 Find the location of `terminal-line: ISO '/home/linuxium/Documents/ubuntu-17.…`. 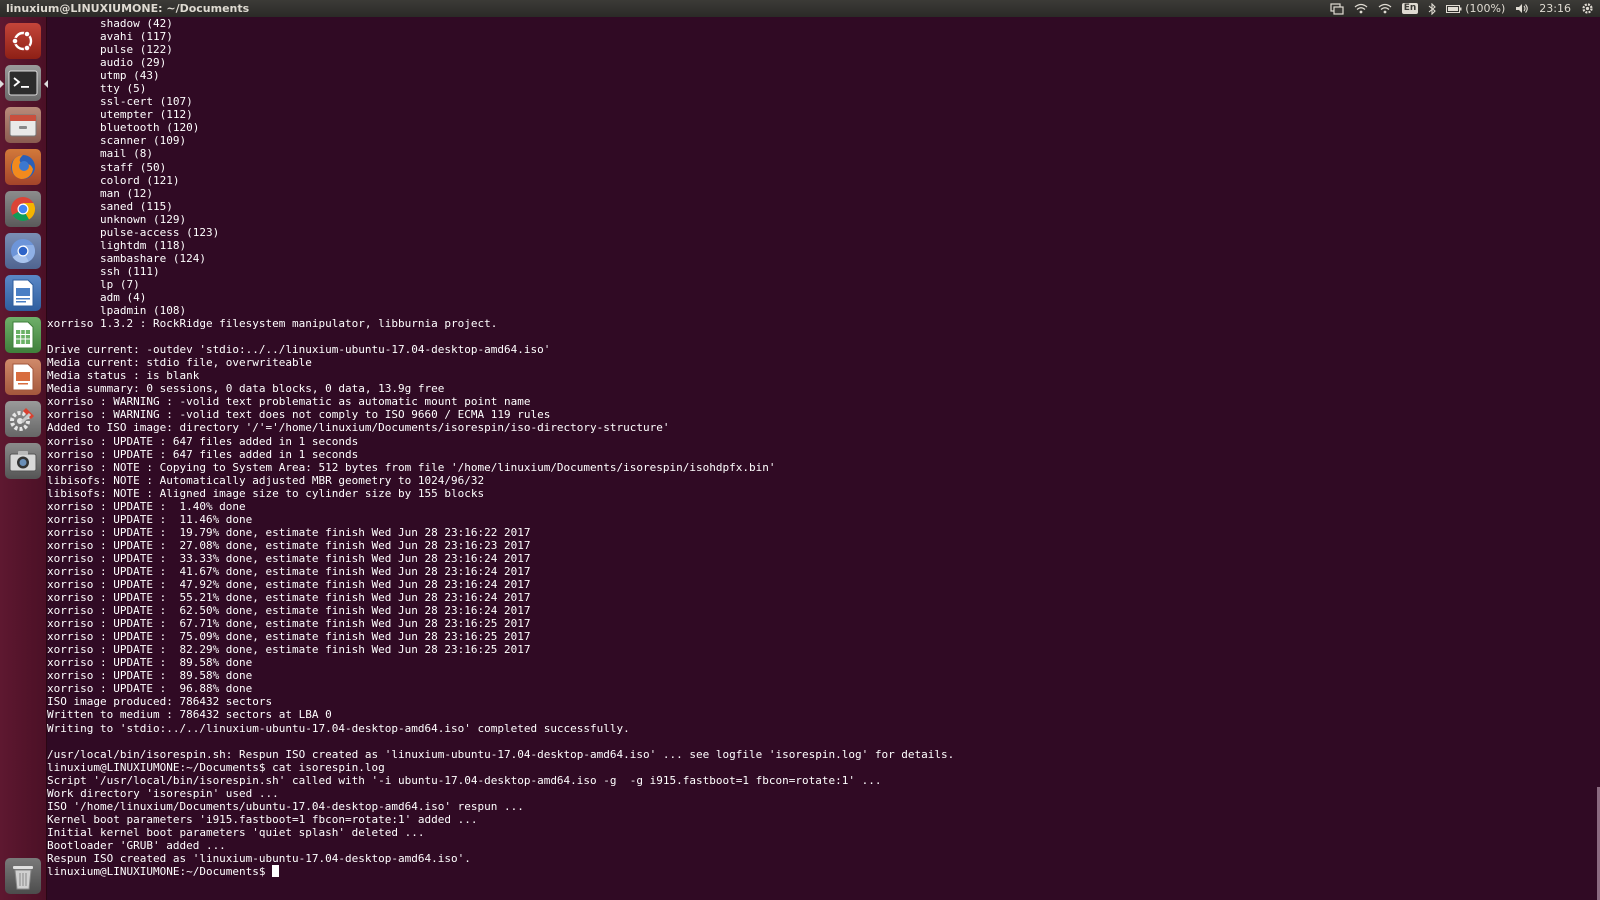

terminal-line: ISO '/home/linuxium/Documents/ubuntu-17.… is located at coordinates (285, 806).